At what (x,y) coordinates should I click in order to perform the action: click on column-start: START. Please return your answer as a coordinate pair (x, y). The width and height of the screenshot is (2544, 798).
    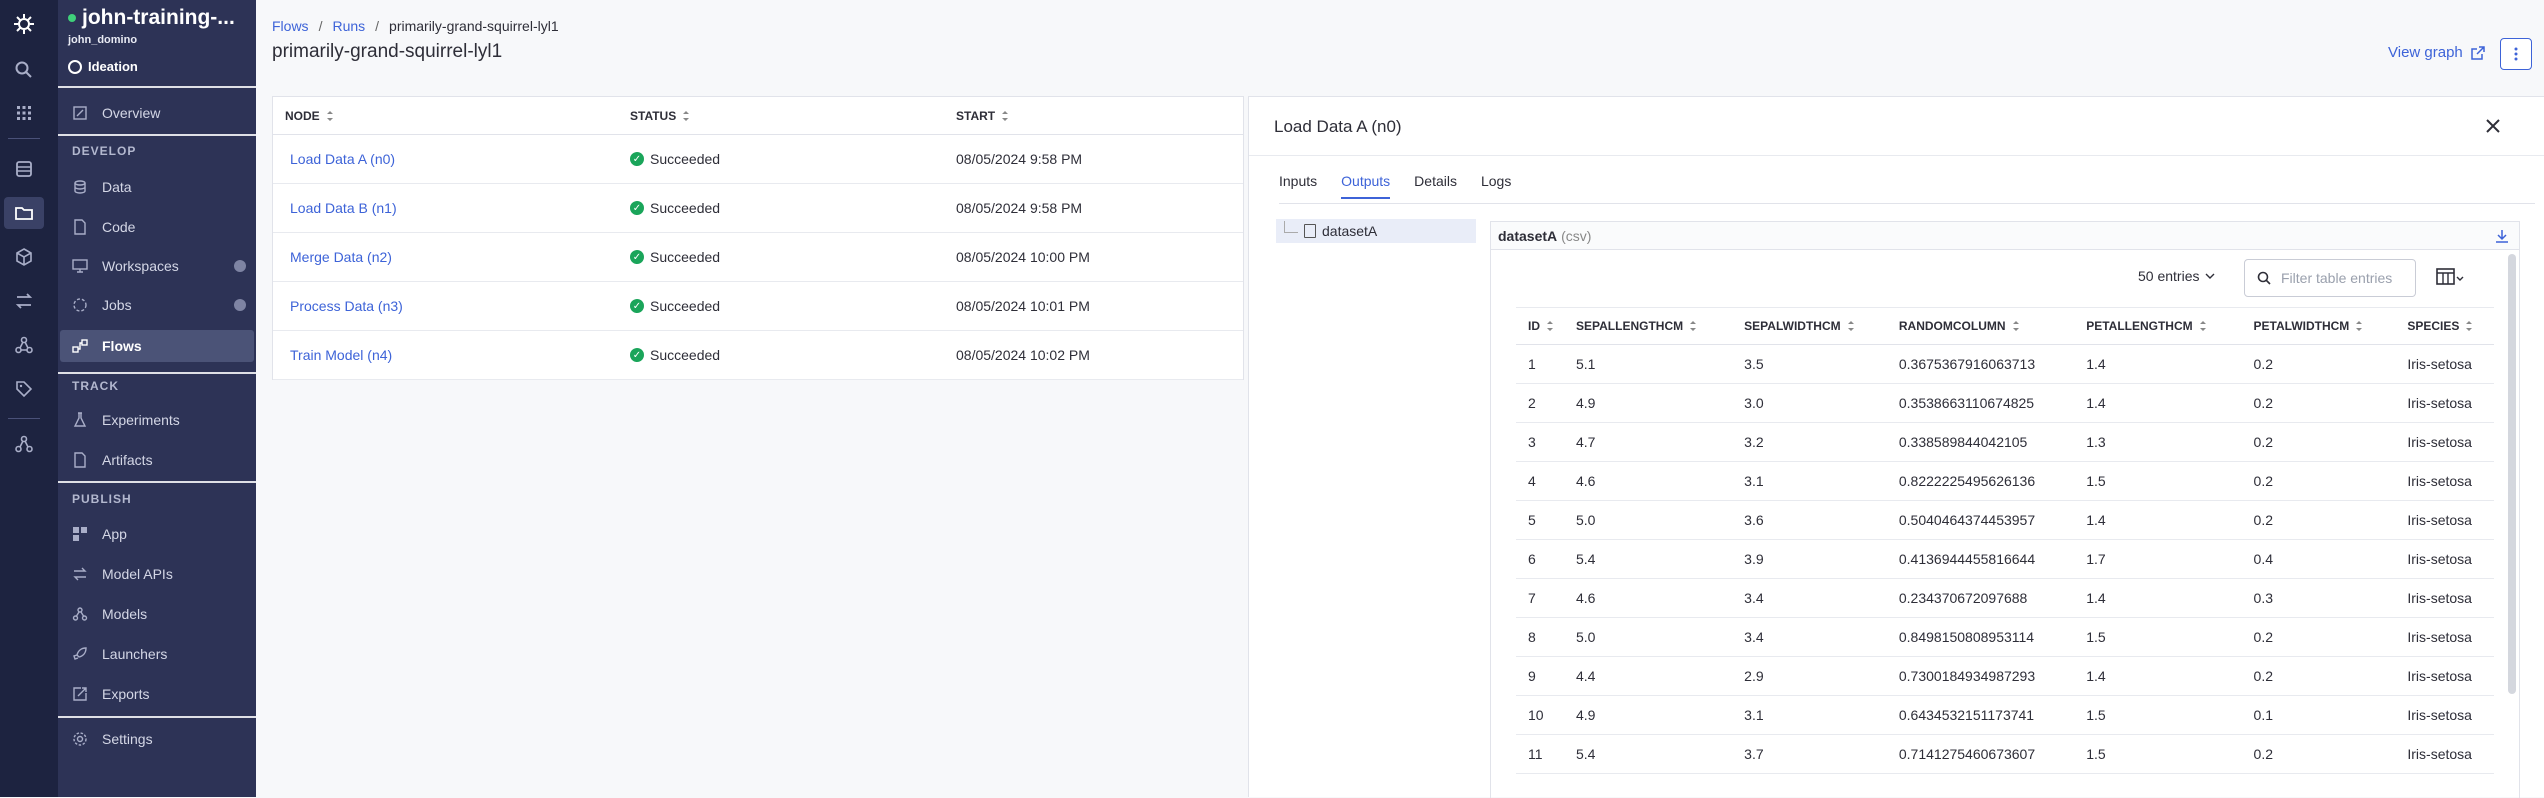
    Looking at the image, I should click on (1093, 115).